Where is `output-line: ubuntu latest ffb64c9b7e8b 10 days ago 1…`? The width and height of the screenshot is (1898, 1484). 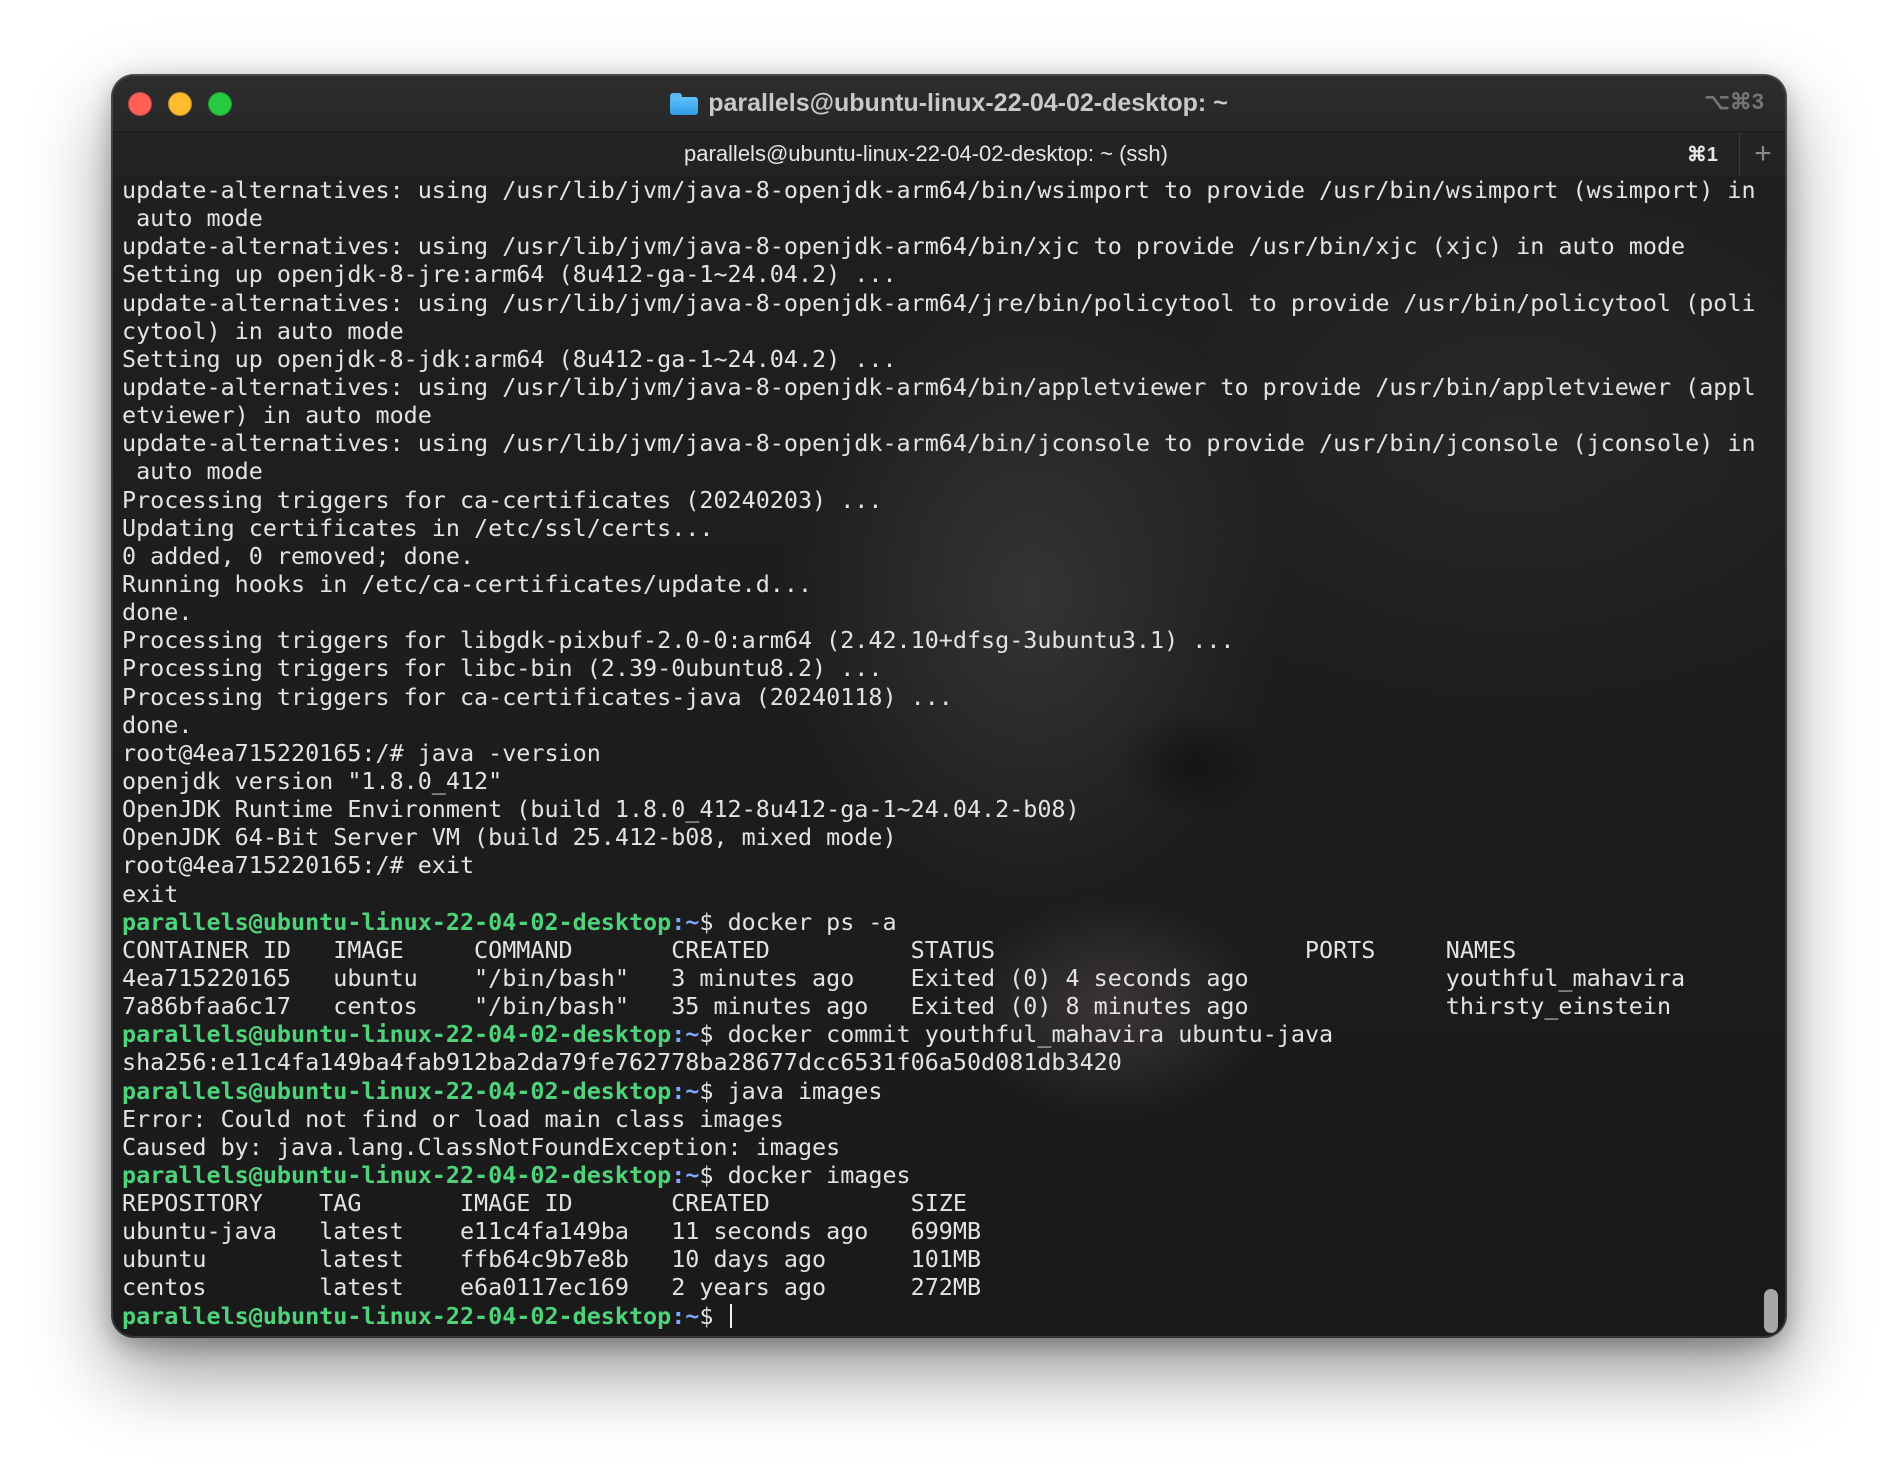 output-line: ubuntu latest ffb64c9b7e8b 10 days ago 1… is located at coordinates (552, 1259).